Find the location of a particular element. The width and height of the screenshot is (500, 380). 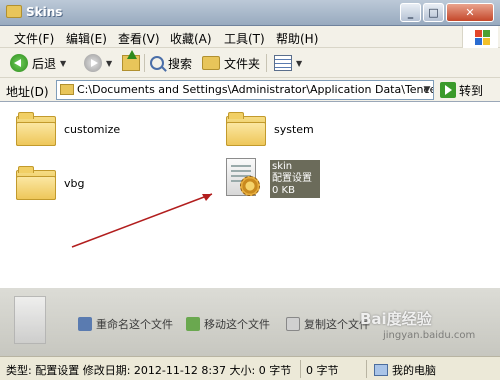

task-move: 移动这个文件 is located at coordinates (228, 324).